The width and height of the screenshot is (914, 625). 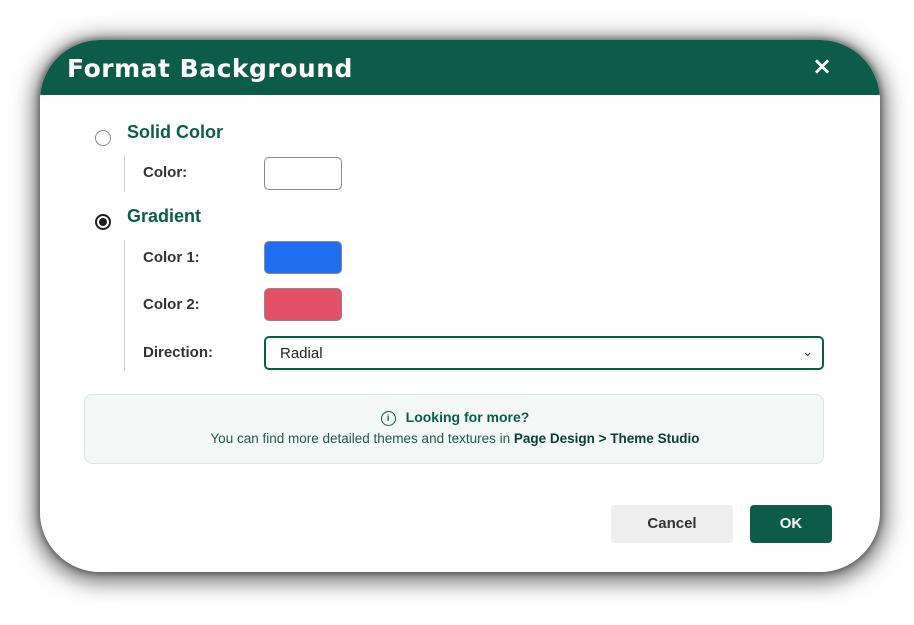 I want to click on dialog-title: Format Background, so click(x=210, y=68).